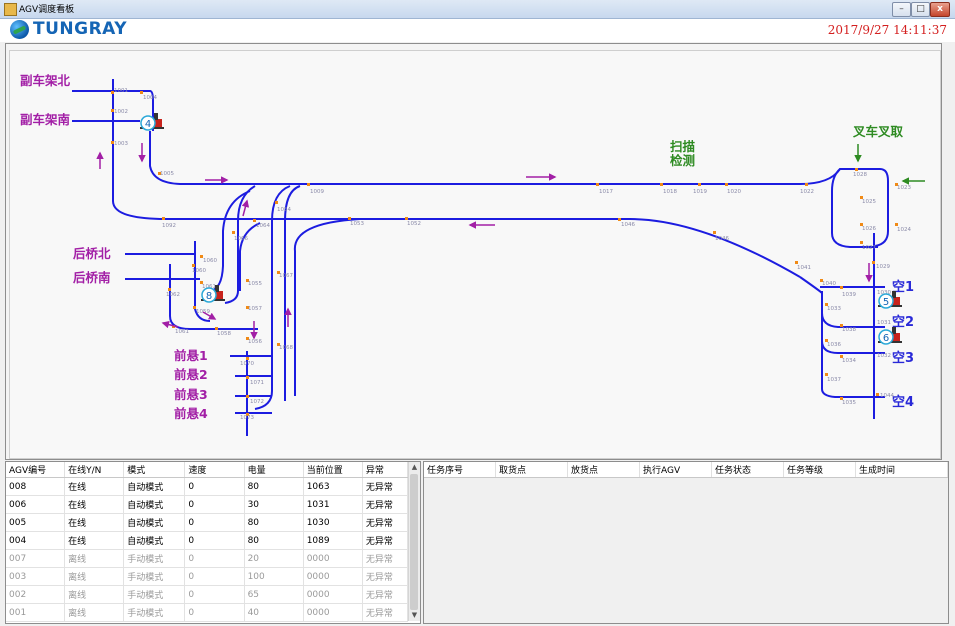 The image size is (955, 626). Describe the element at coordinates (121, 144) in the screenshot. I see `node-label: 1003` at that location.